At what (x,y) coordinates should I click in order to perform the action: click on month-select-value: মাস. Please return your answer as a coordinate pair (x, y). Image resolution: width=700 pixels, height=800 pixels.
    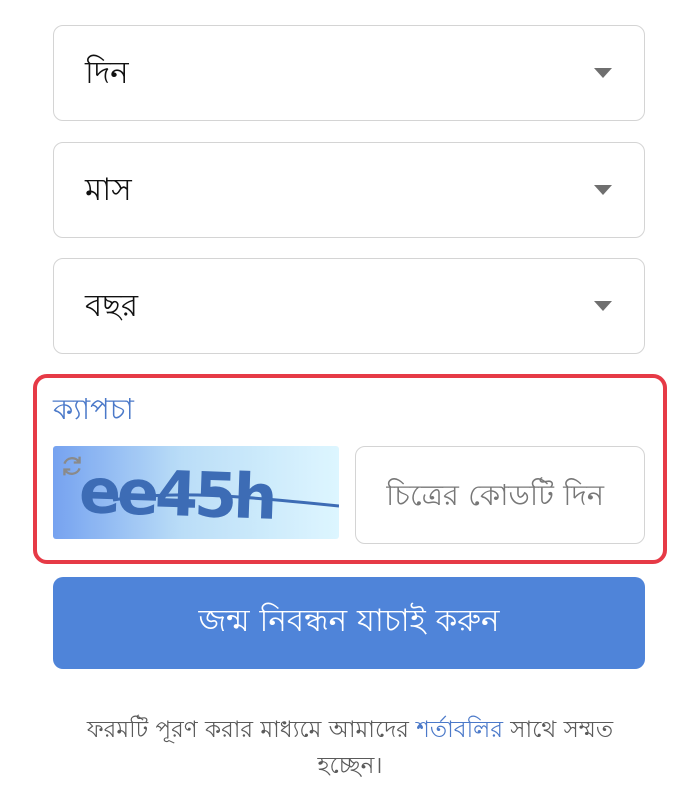
    Looking at the image, I should click on (108, 189).